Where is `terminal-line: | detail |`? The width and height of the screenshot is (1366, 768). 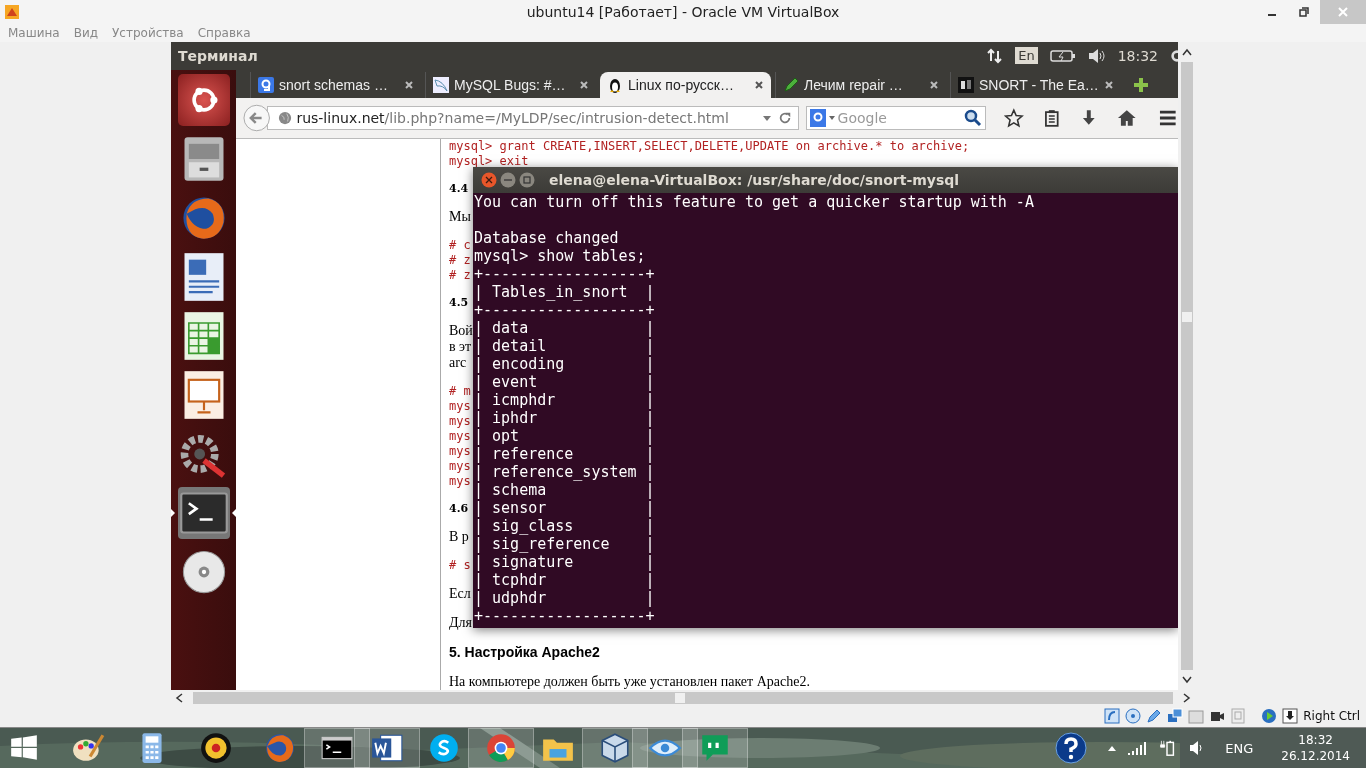
terminal-line: | detail | is located at coordinates (565, 345).